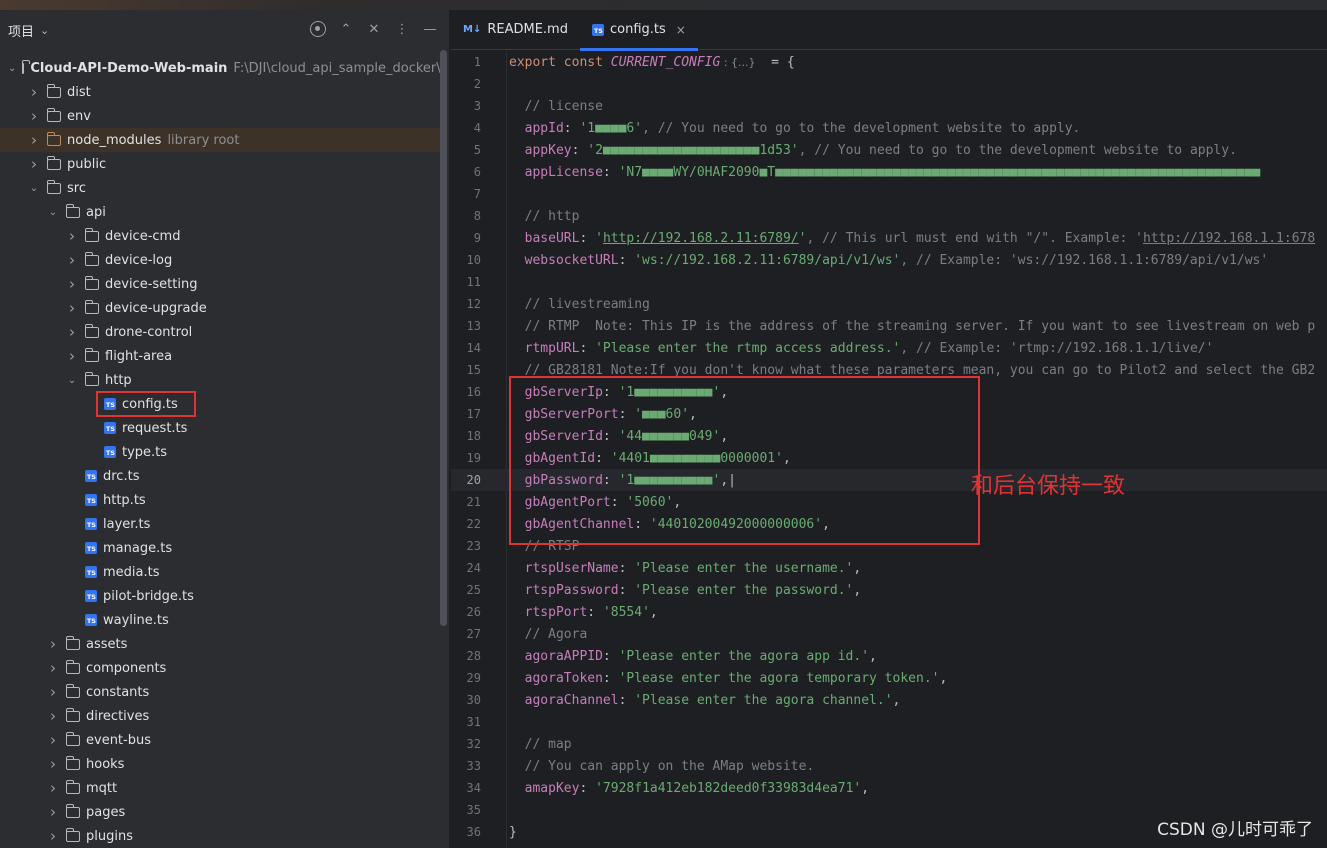 The width and height of the screenshot is (1327, 848). What do you see at coordinates (106, 812) in the screenshot?
I see `tree-item-label: pages` at bounding box center [106, 812].